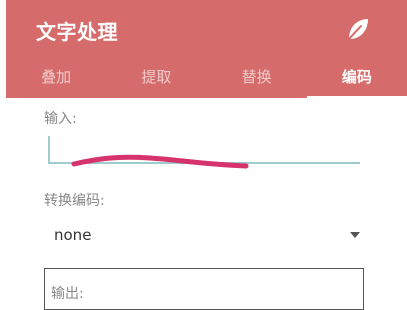 Image resolution: width=407 pixels, height=310 pixels. Describe the element at coordinates (56, 78) in the screenshot. I see `tab-overlay: 叠加` at that location.